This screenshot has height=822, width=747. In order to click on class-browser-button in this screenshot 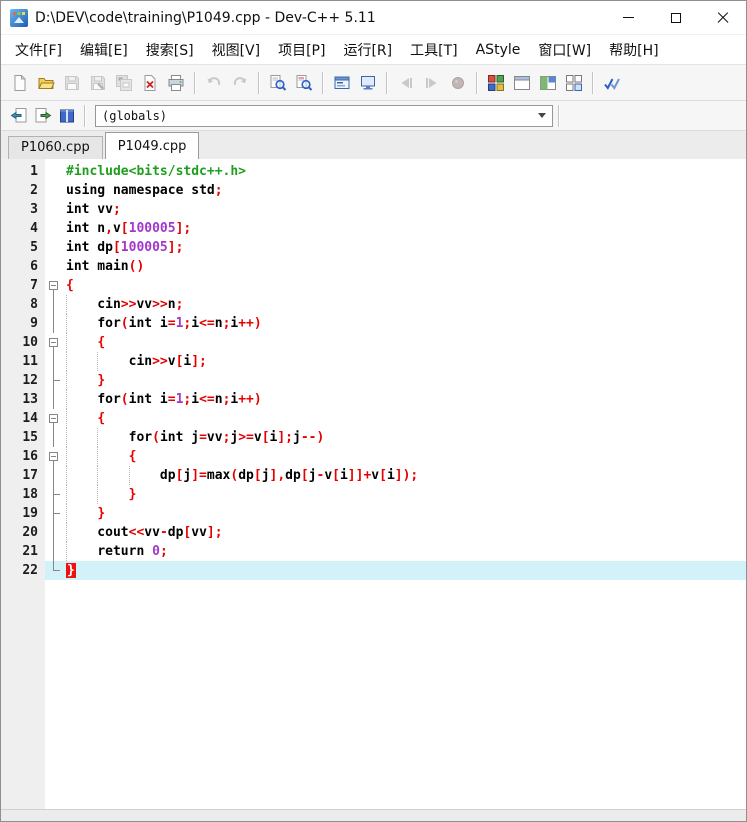, I will do `click(67, 116)`.